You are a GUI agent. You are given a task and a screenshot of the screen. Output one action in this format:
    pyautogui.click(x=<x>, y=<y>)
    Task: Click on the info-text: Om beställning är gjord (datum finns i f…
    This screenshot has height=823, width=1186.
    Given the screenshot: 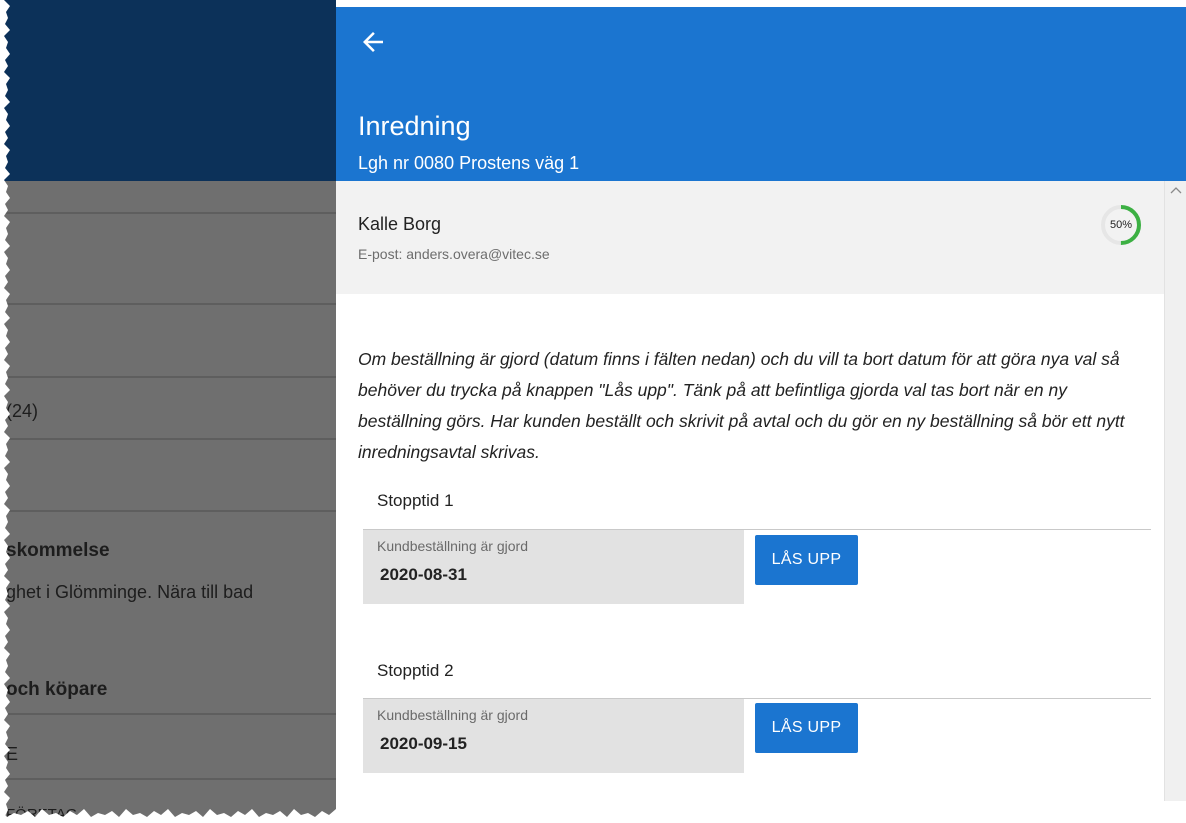 What is the action you would take?
    pyautogui.click(x=741, y=405)
    